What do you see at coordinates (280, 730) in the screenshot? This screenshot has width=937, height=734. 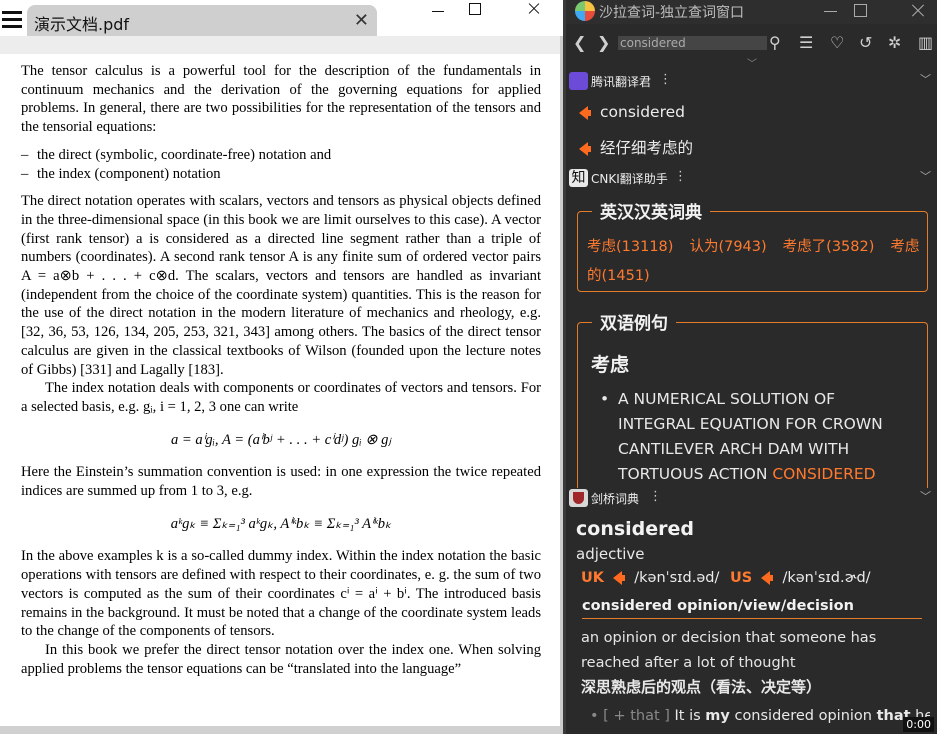 I see `pdf-bottom-bar` at bounding box center [280, 730].